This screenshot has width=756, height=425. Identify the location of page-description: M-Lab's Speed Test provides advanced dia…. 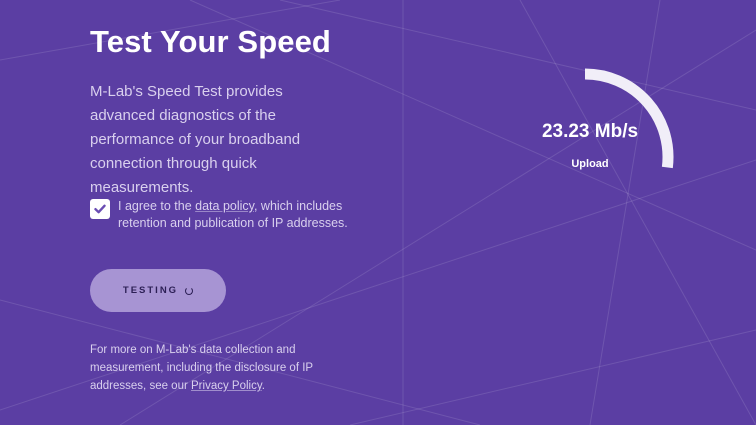
(195, 139).